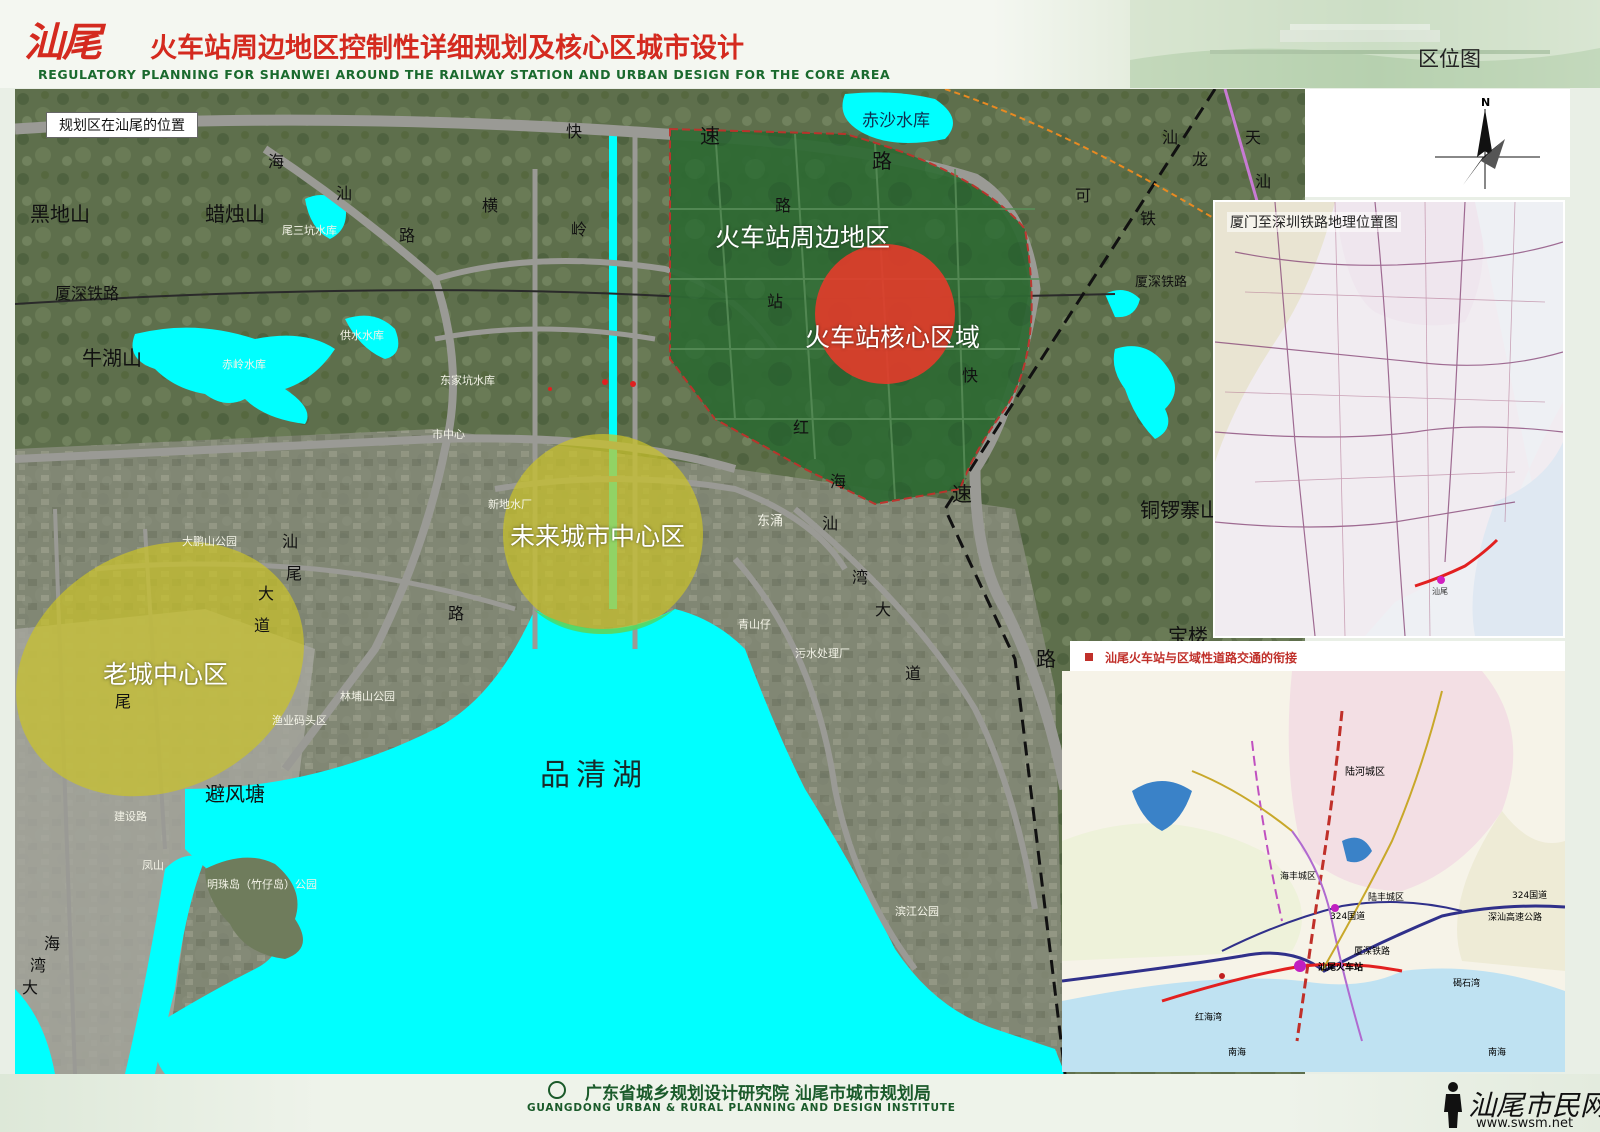  What do you see at coordinates (467, 380) in the screenshot?
I see `label-dongjiakeng-reservoir: 东家坑水库` at bounding box center [467, 380].